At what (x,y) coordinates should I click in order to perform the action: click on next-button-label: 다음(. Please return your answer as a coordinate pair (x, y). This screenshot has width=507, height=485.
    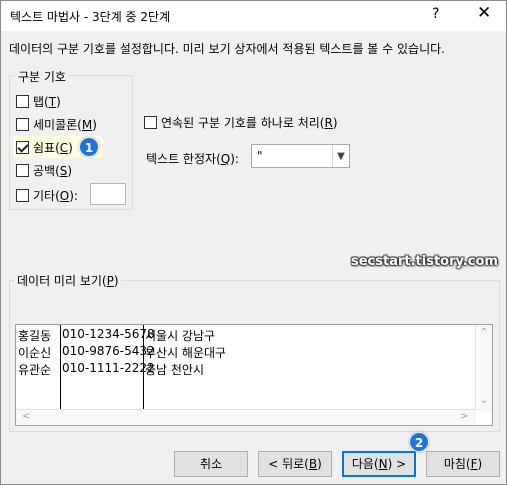
    Looking at the image, I should click on (365, 464).